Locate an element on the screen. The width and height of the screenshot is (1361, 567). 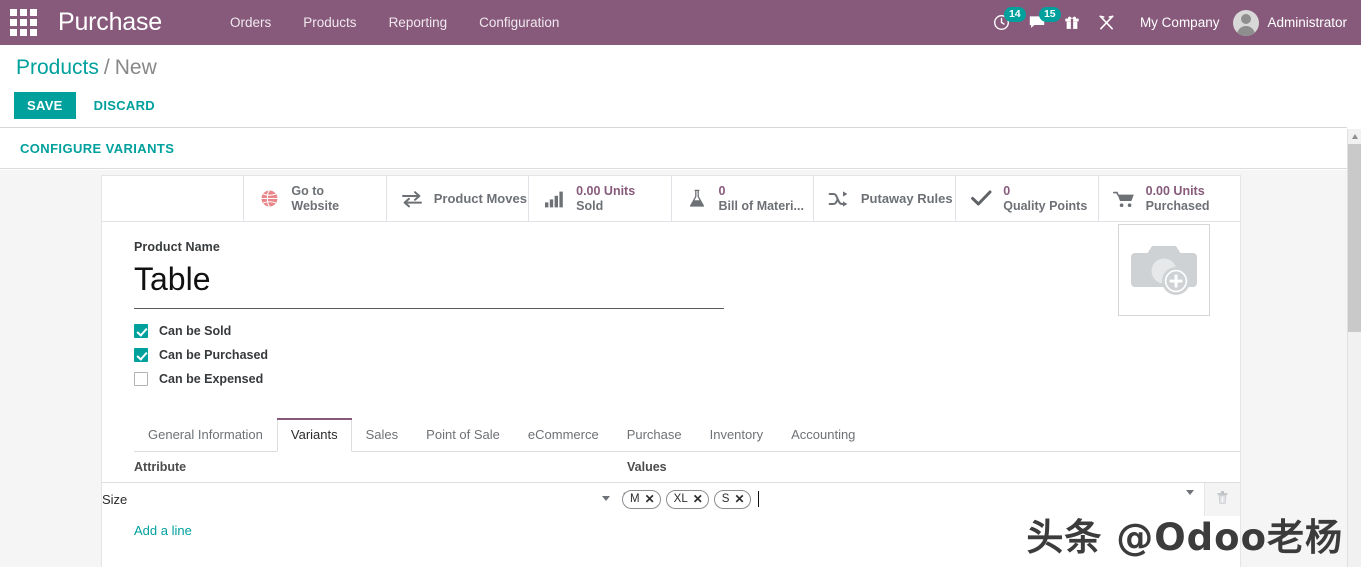
breadcrumb-current: New is located at coordinates (135, 67).